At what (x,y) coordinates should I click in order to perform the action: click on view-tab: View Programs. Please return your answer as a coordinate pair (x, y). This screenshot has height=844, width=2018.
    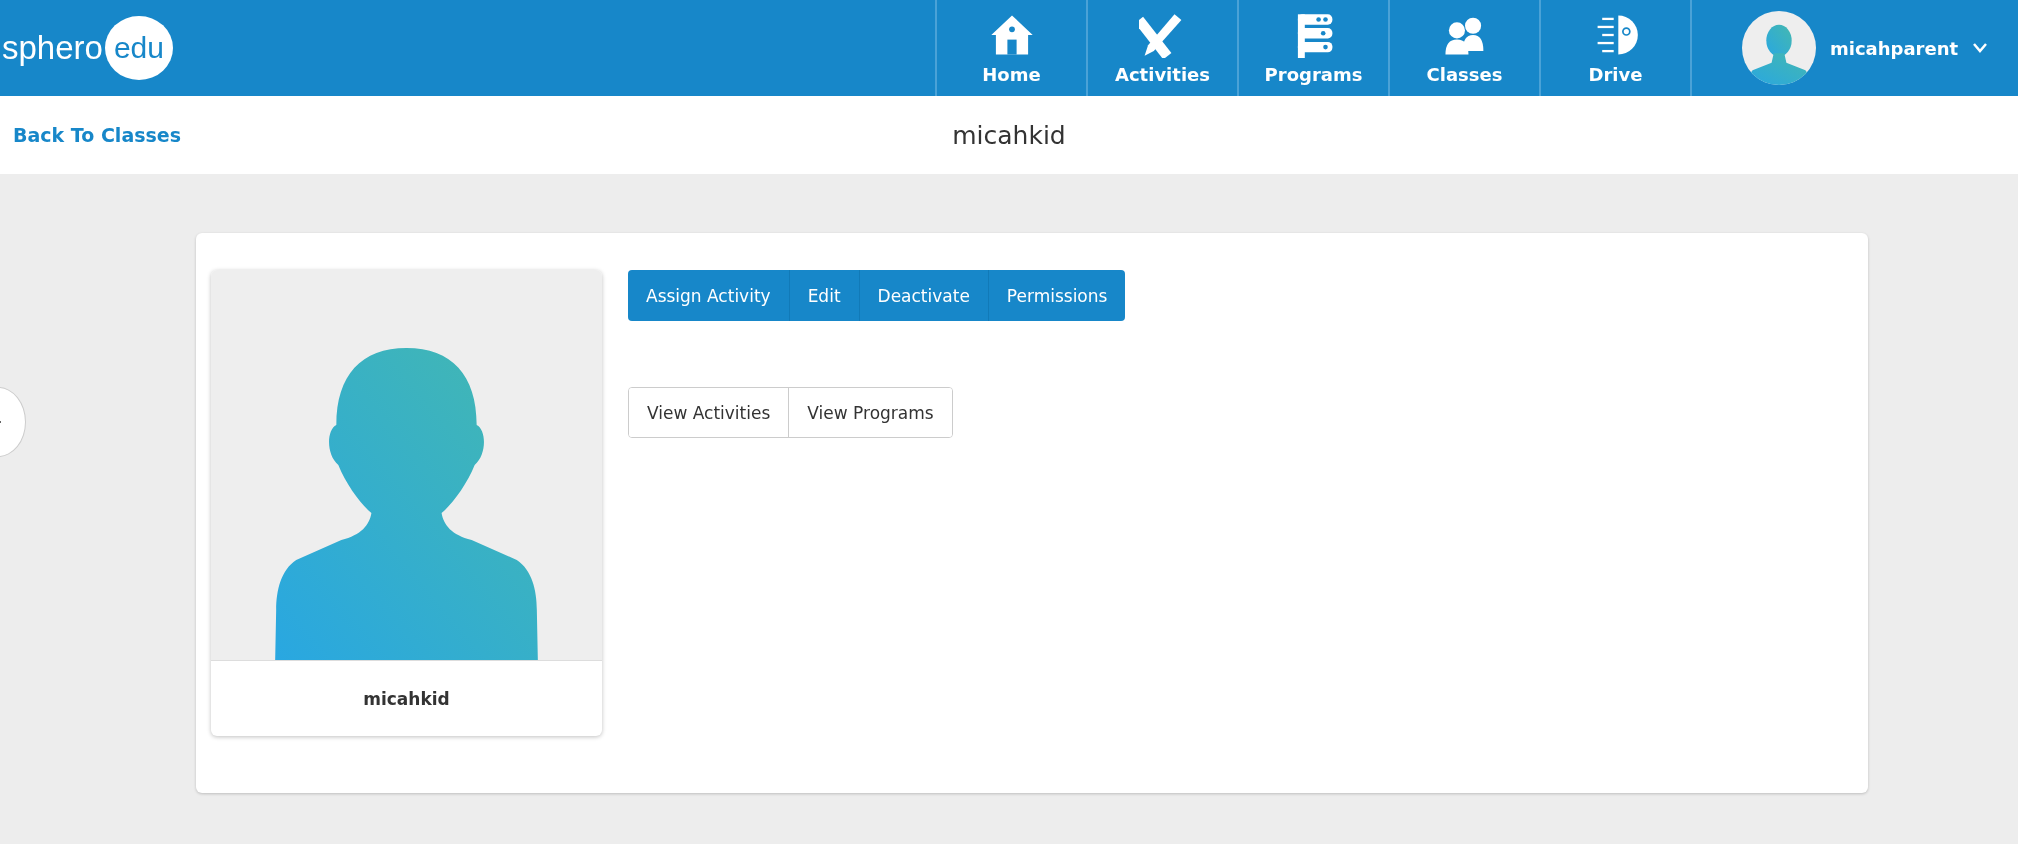
    Looking at the image, I should click on (870, 412).